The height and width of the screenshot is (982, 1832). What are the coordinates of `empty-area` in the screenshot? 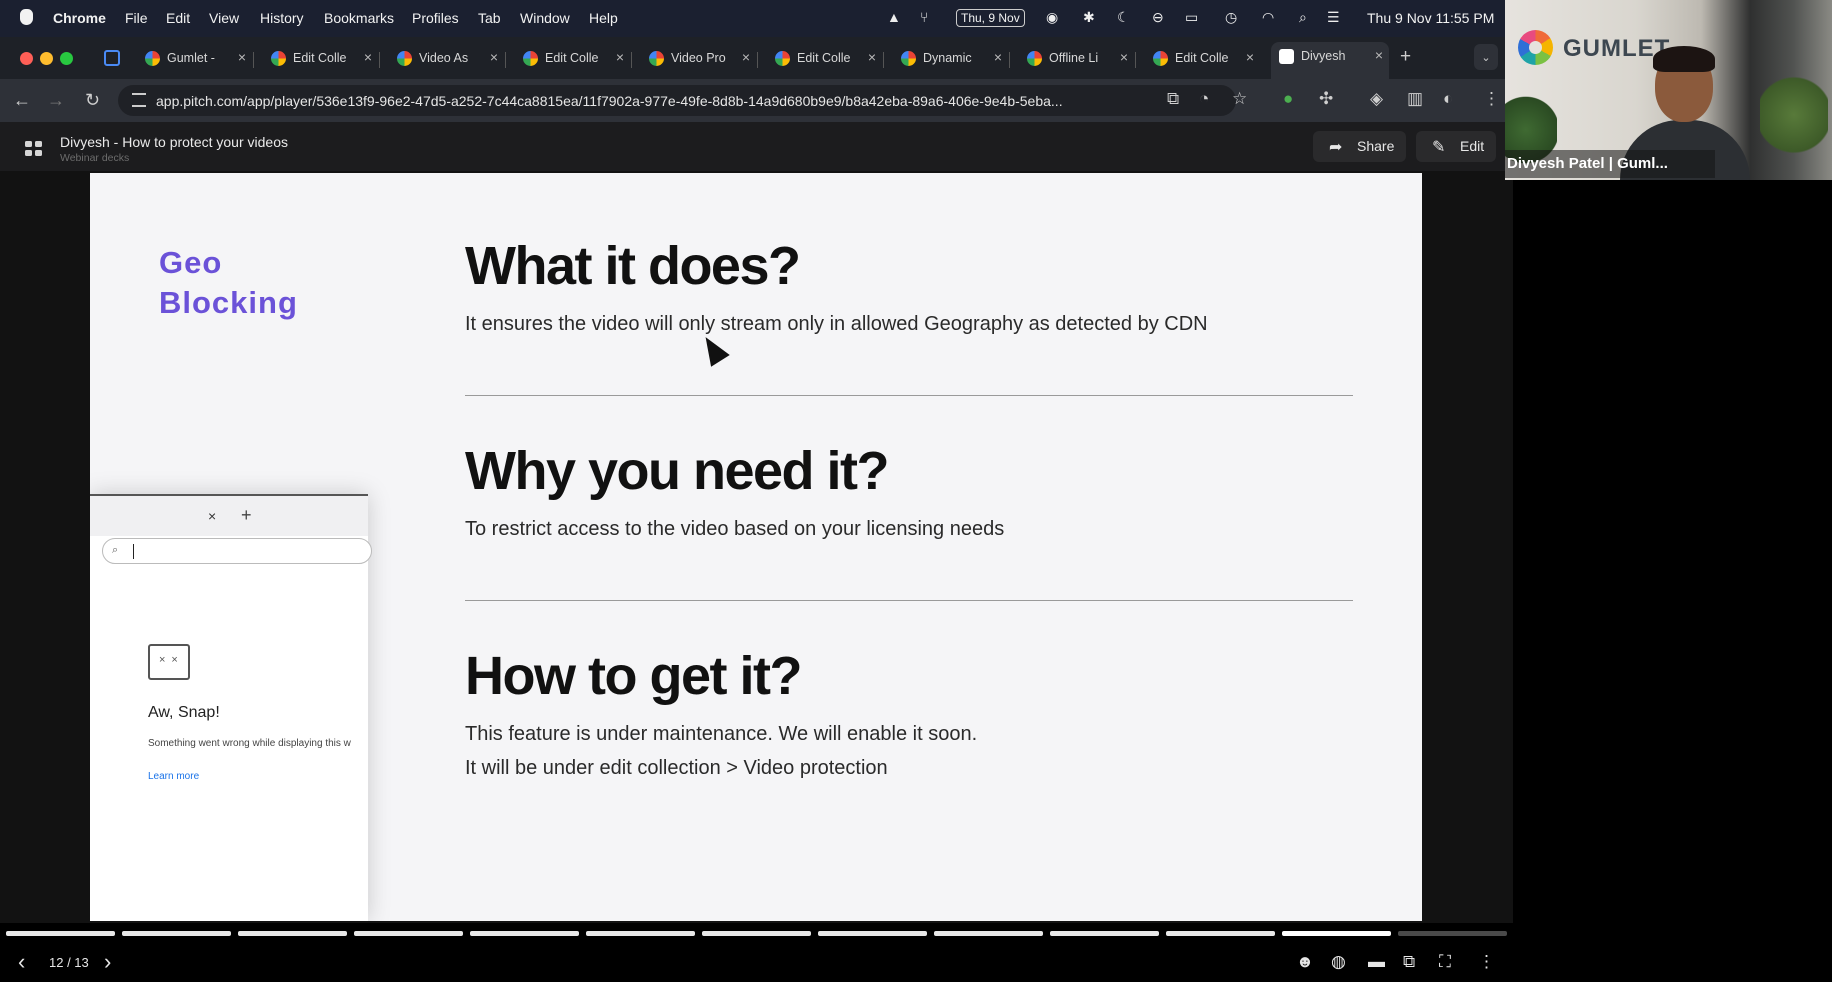 It's located at (1672, 581).